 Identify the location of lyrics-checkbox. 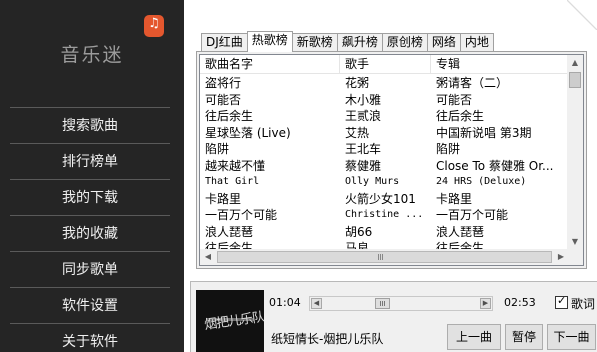
(561, 301).